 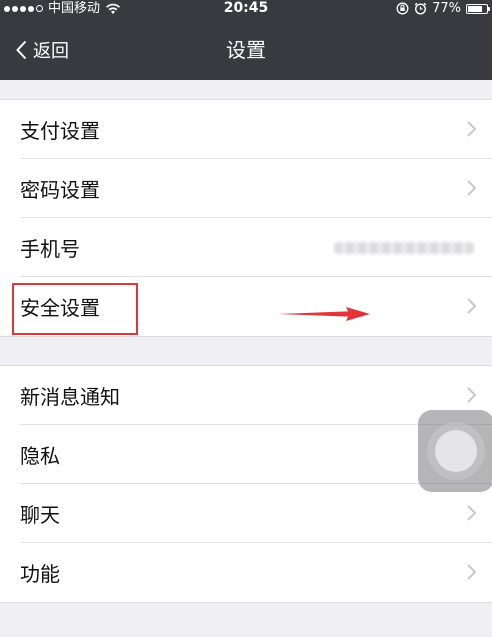 What do you see at coordinates (404, 248) in the screenshot?
I see `phone-number-redacted` at bounding box center [404, 248].